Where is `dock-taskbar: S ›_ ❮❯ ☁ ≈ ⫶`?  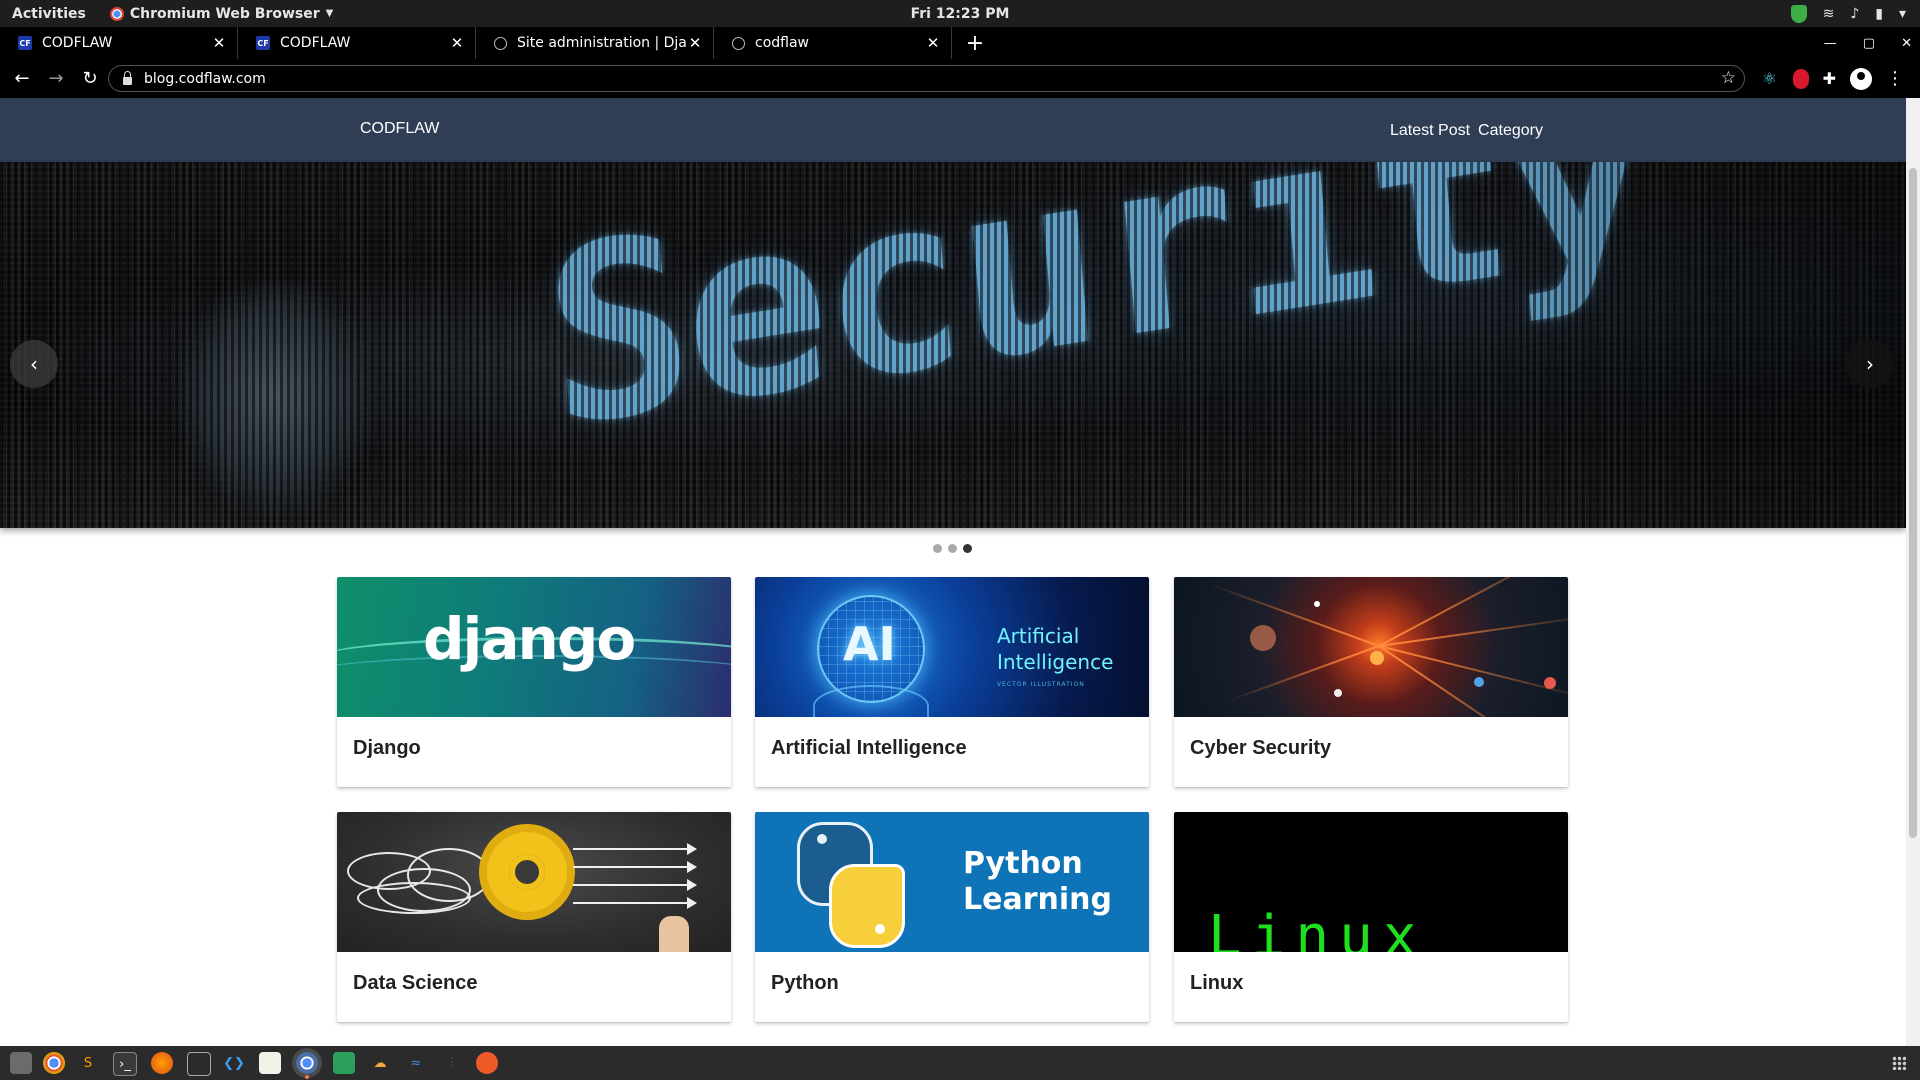 dock-taskbar: S ›_ ❮❯ ☁ ≈ ⫶ is located at coordinates (960, 1063).